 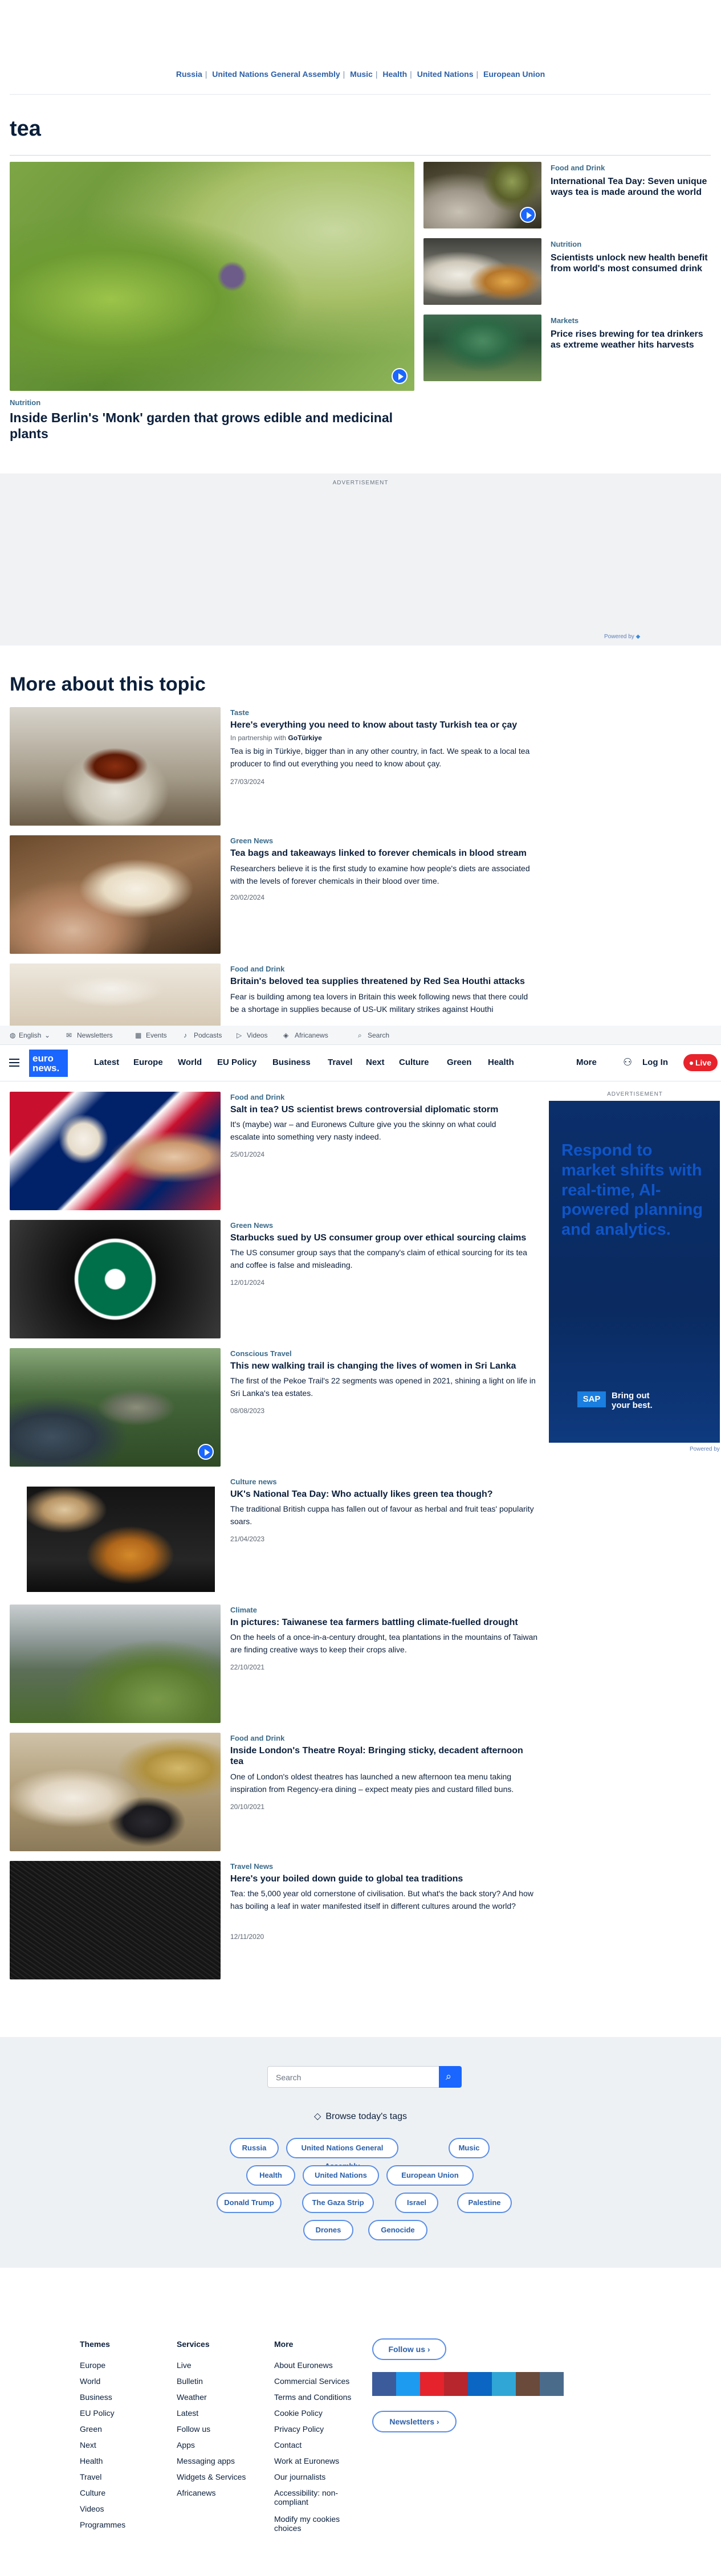 What do you see at coordinates (98, 2413) in the screenshot?
I see `footer-link: EU Policy` at bounding box center [98, 2413].